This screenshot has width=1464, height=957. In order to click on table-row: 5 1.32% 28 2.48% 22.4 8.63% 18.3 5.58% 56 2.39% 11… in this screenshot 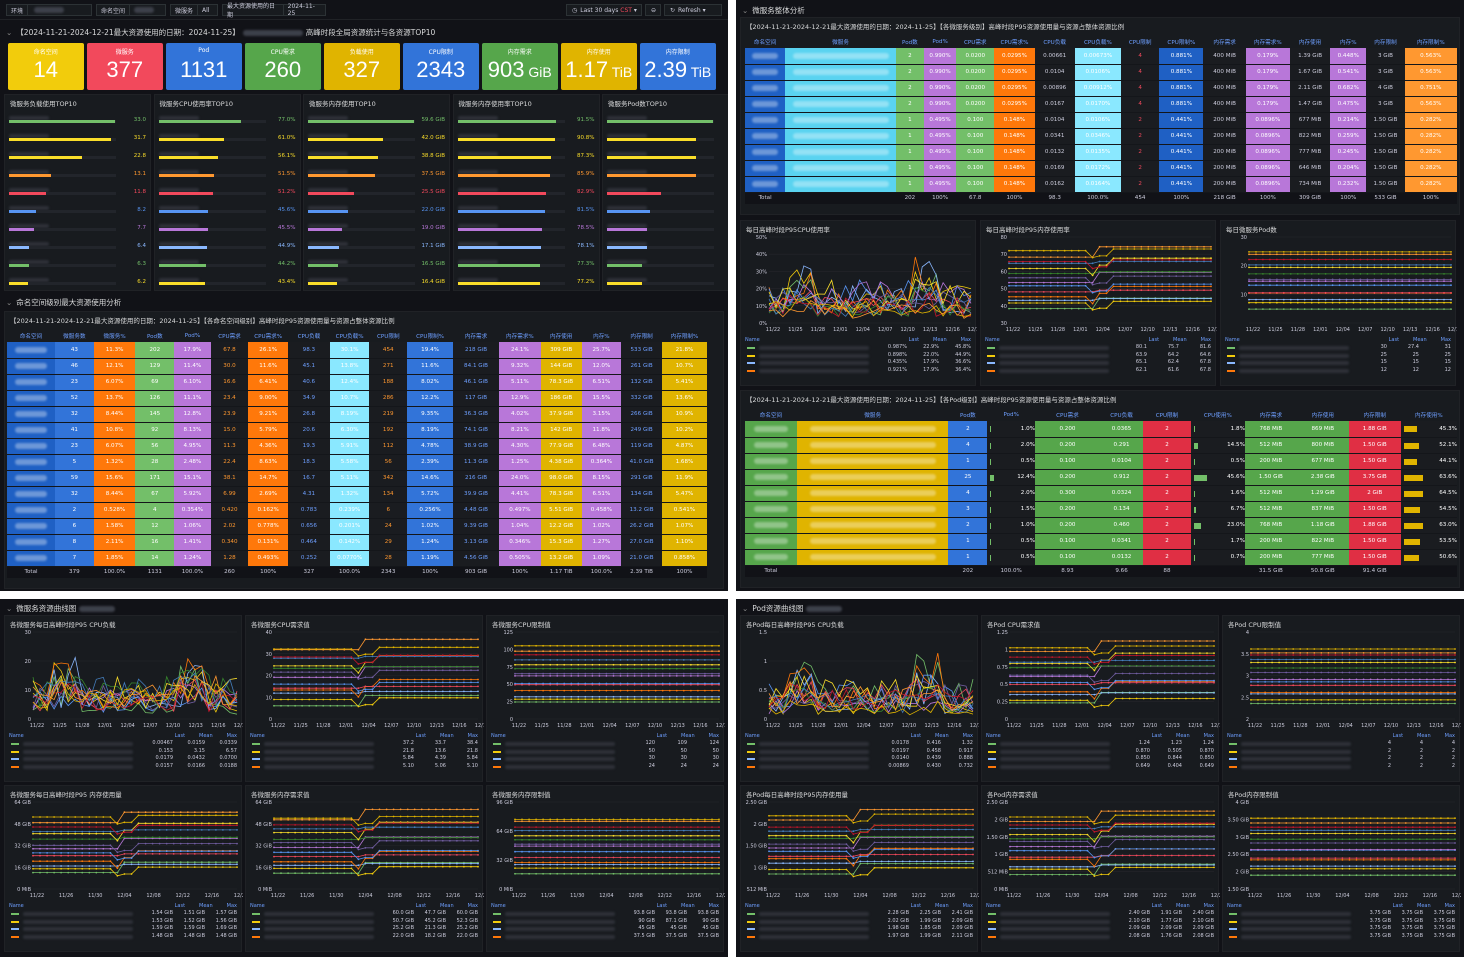, I will do `click(357, 462)`.